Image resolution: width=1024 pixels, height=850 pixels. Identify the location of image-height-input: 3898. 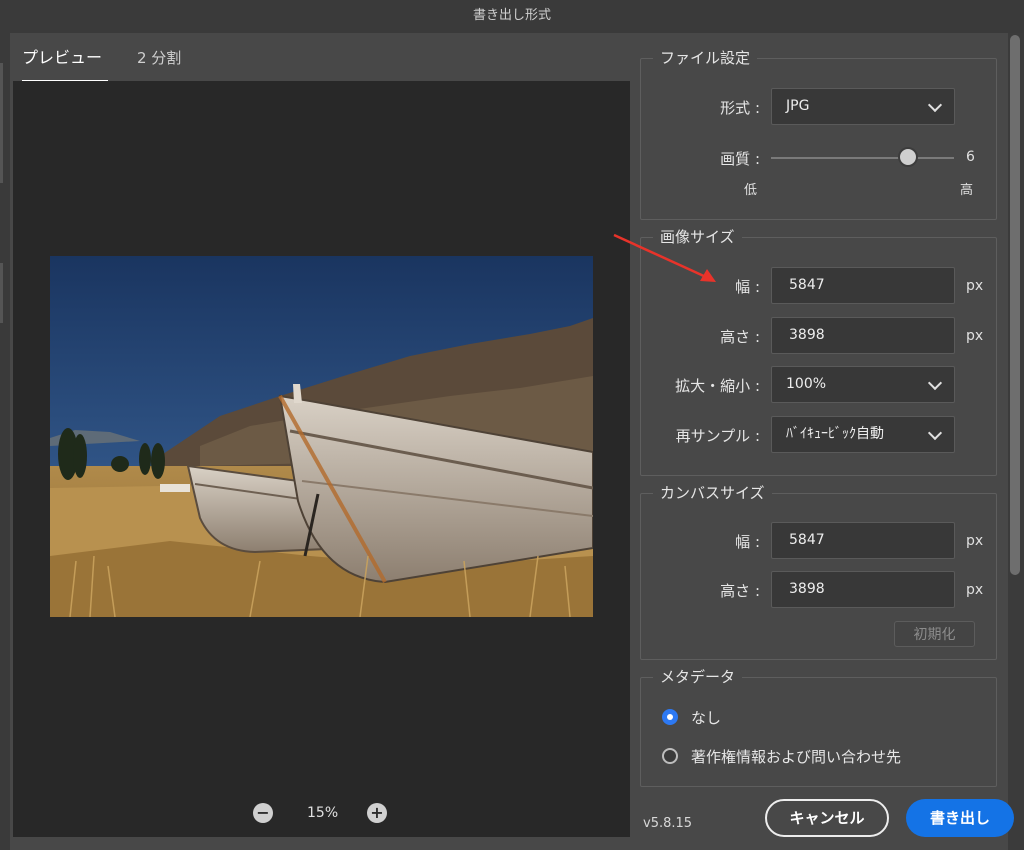
(863, 335).